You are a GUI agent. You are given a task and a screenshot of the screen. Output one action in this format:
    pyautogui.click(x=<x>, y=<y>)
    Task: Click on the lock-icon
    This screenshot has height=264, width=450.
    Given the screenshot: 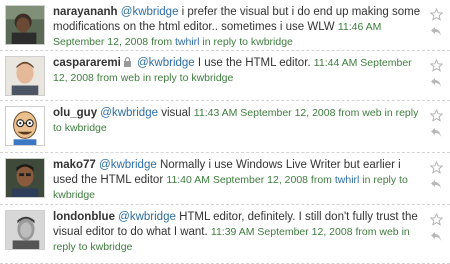 What is the action you would take?
    pyautogui.click(x=127, y=62)
    